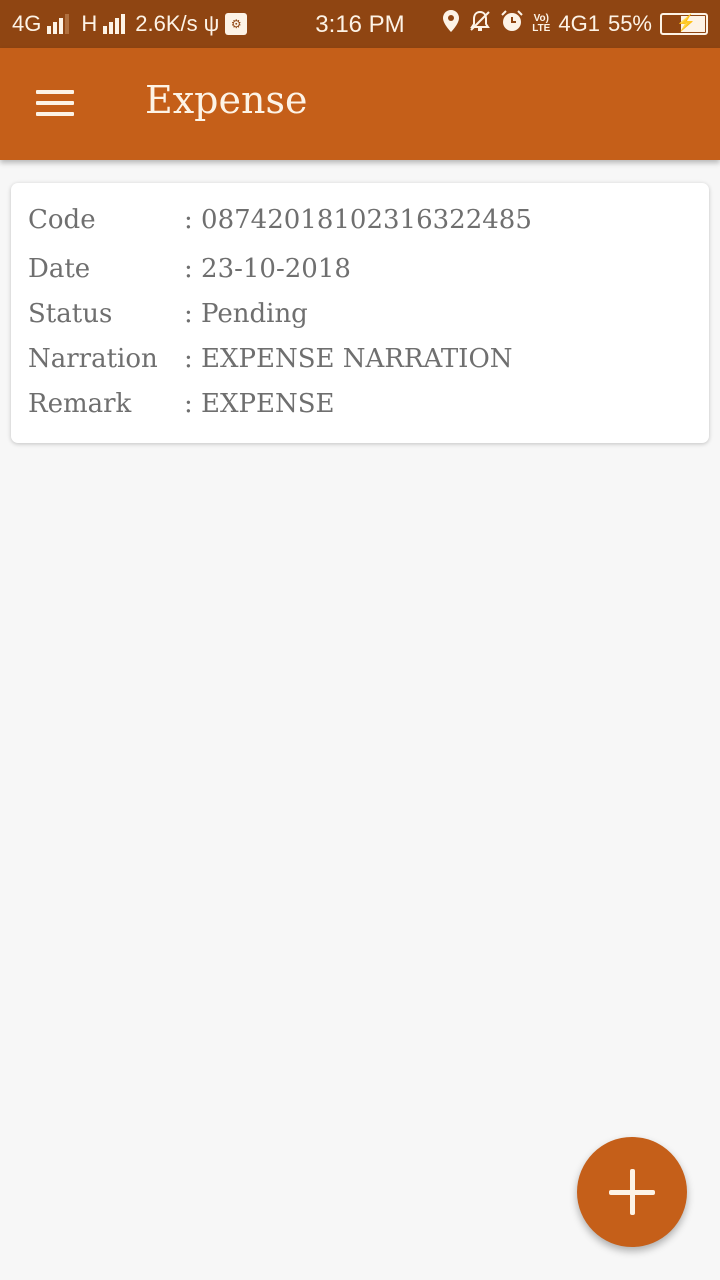 The height and width of the screenshot is (1280, 720). I want to click on network-type-2: H, so click(89, 23).